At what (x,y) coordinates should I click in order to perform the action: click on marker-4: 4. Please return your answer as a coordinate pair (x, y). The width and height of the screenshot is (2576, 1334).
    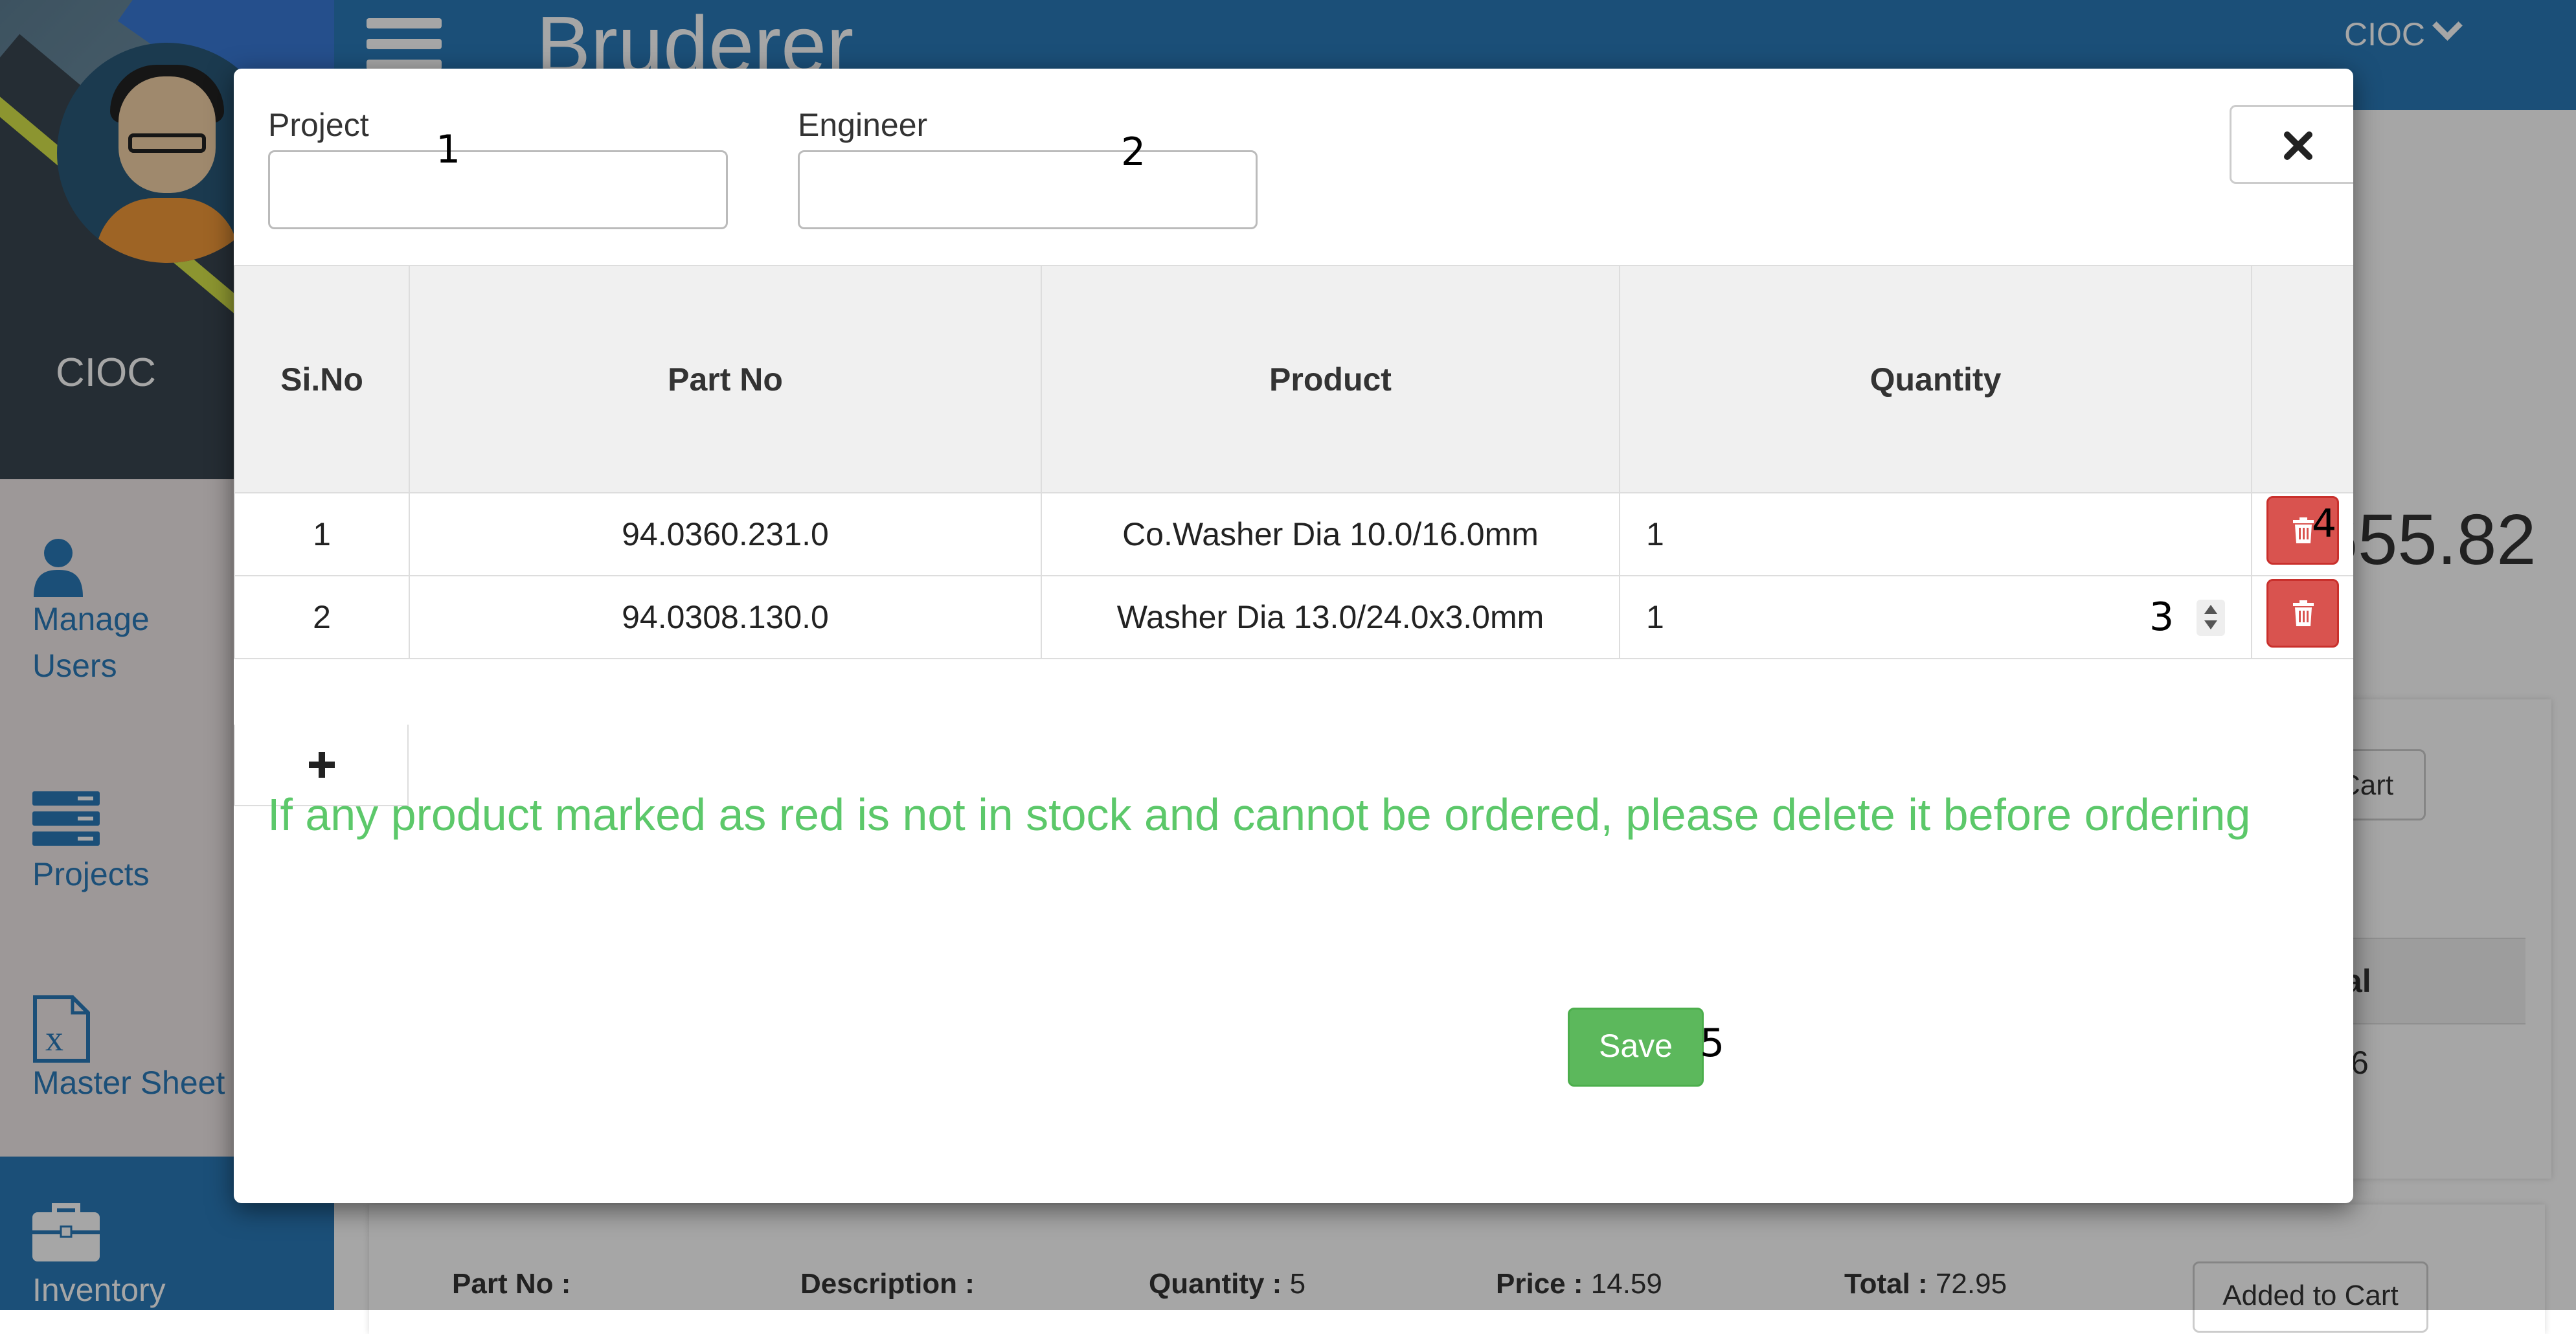
    Looking at the image, I should click on (2324, 524).